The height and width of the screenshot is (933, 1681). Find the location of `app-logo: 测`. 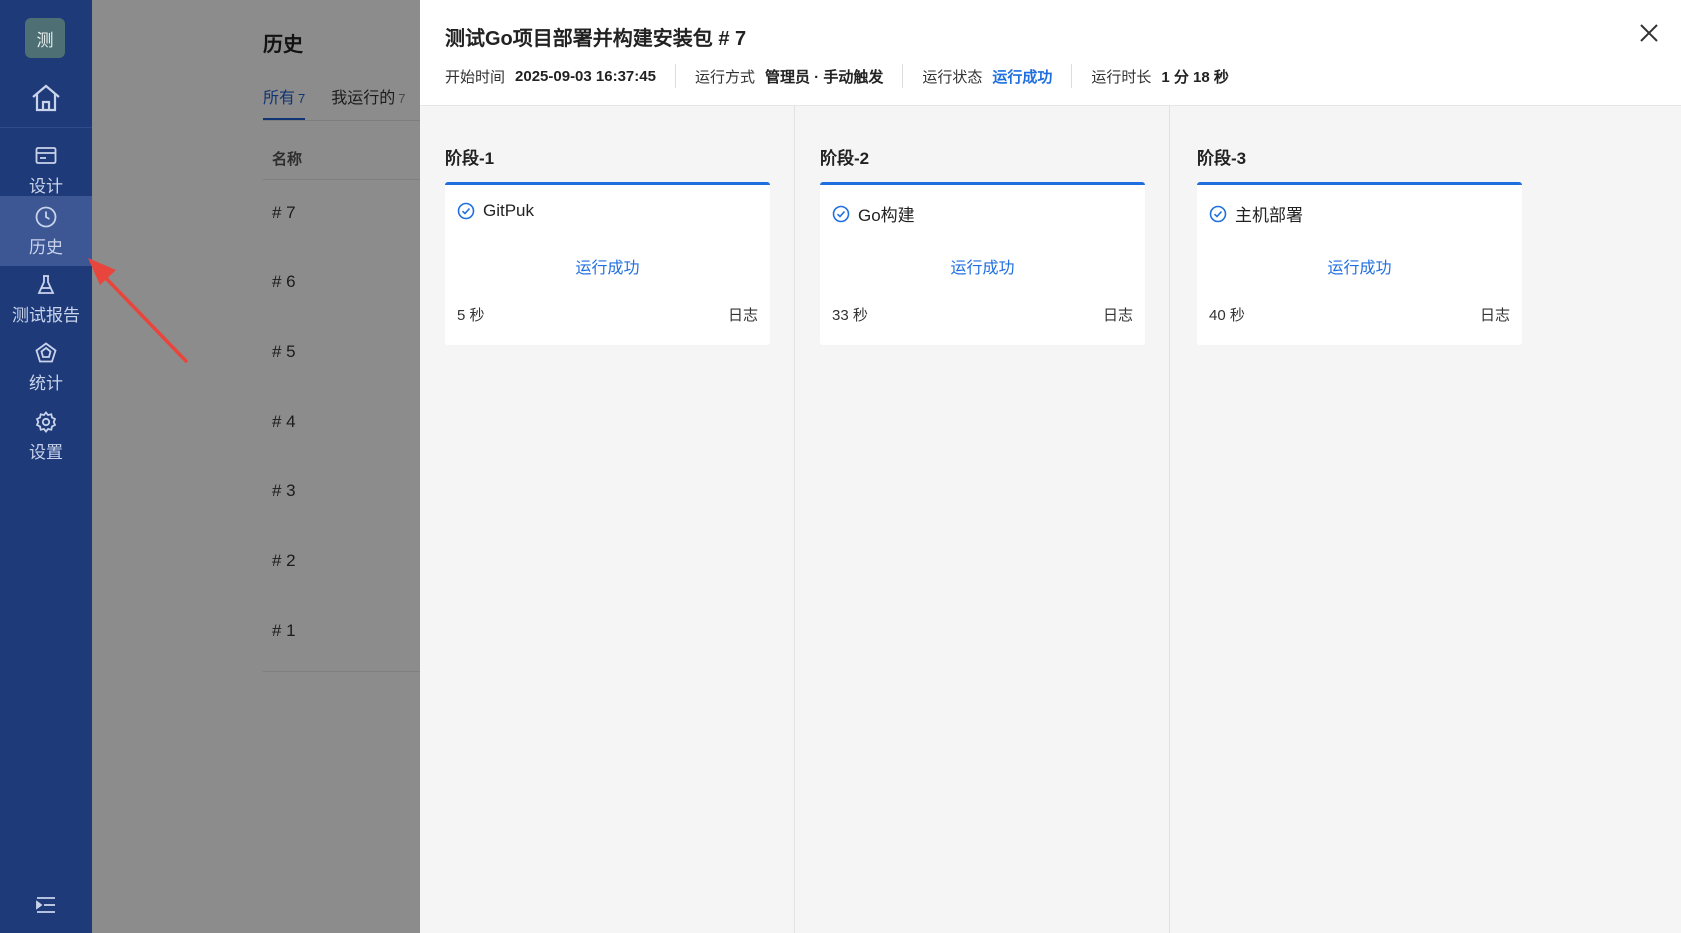

app-logo: 测 is located at coordinates (45, 38).